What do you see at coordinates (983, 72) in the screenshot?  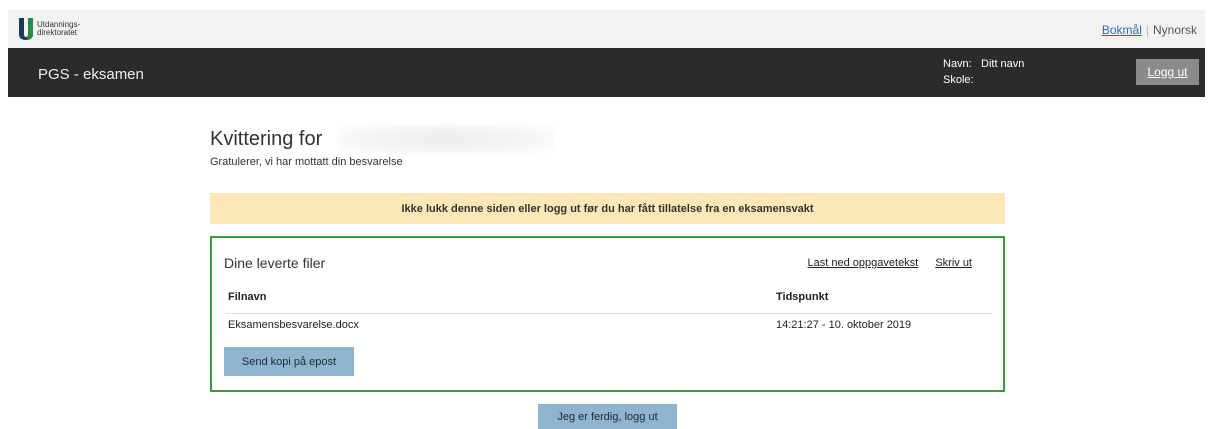 I see `user-info: Navn: Ditt navn Skole:` at bounding box center [983, 72].